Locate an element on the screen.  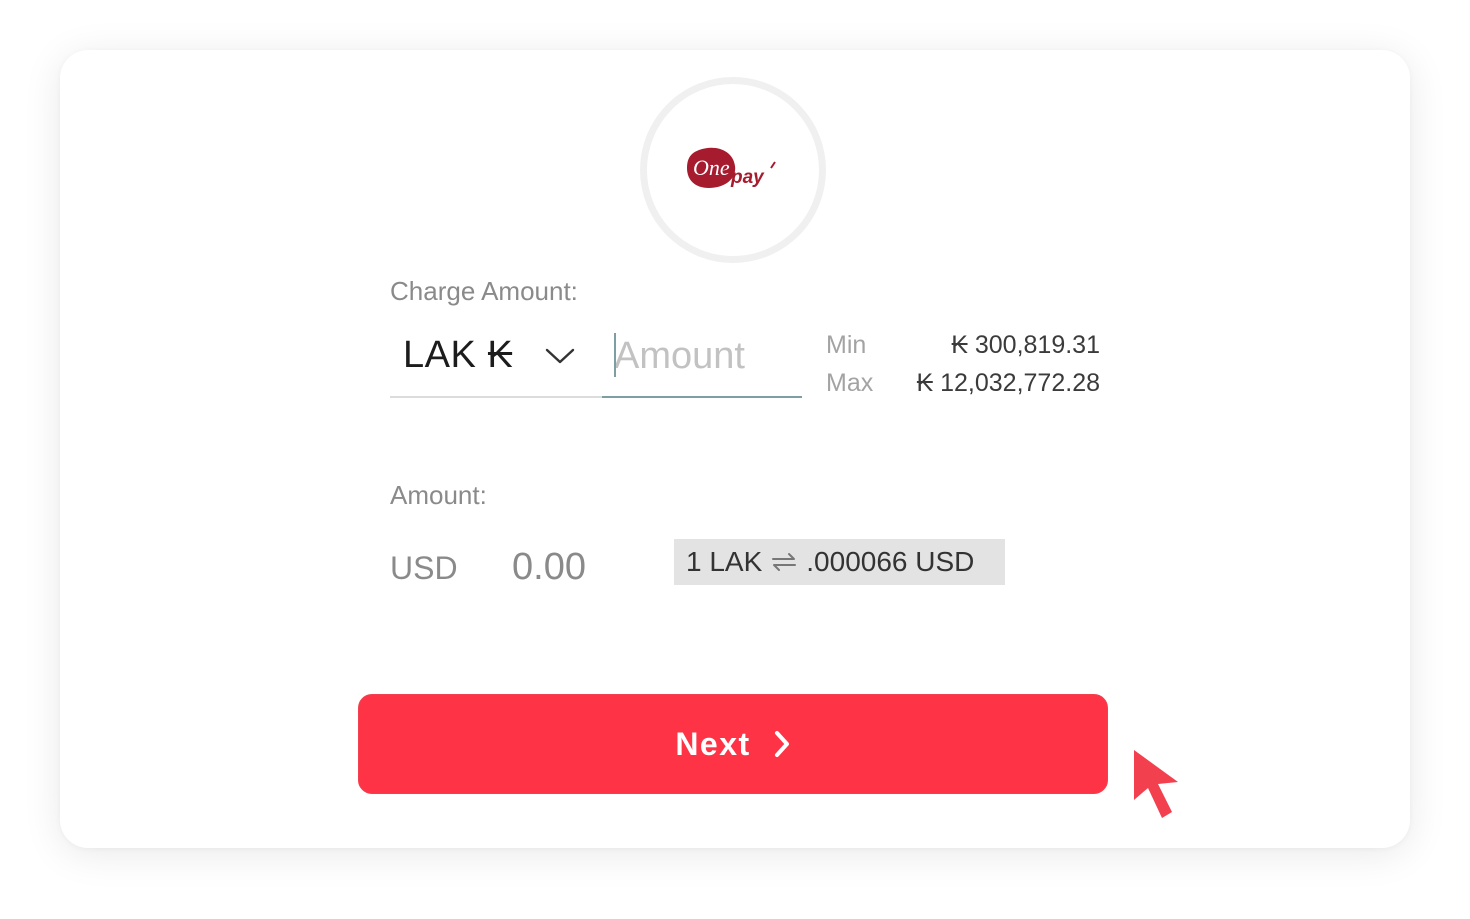
amount-input-wrapper is located at coordinates (702, 360).